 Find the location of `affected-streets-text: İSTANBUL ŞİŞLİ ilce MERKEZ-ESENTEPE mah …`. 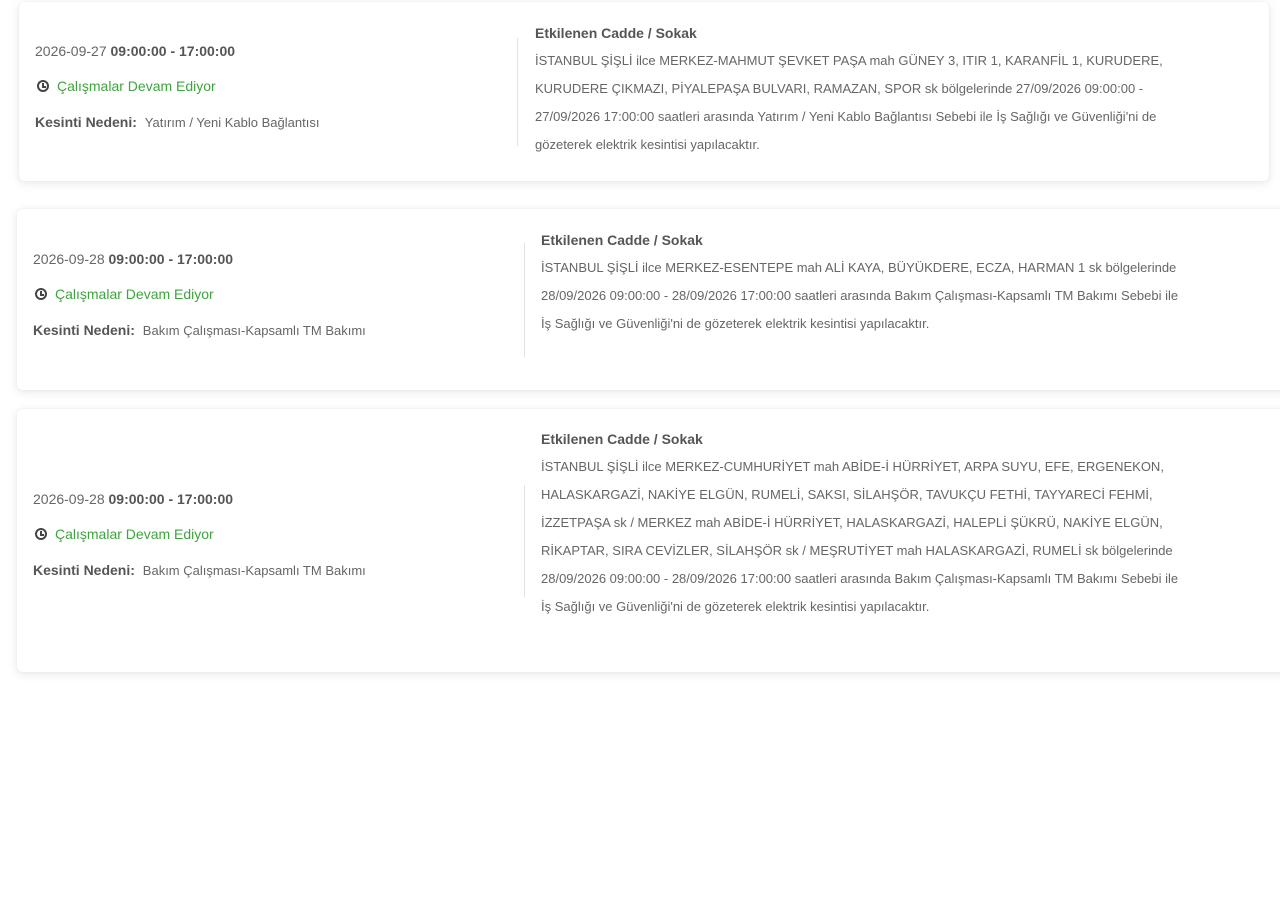

affected-streets-text: İSTANBUL ŞİŞLİ ilce MERKEZ-ESENTEPE mah … is located at coordinates (860, 295).